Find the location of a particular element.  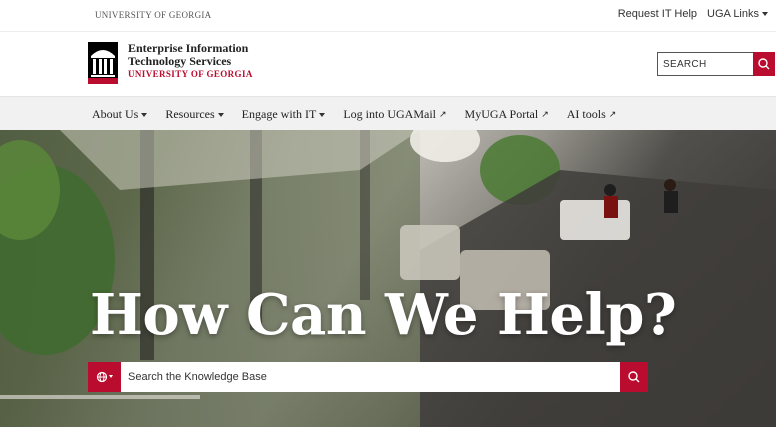

logo-line-3: UNIVERSITY OF GEORGIA is located at coordinates (190, 74).